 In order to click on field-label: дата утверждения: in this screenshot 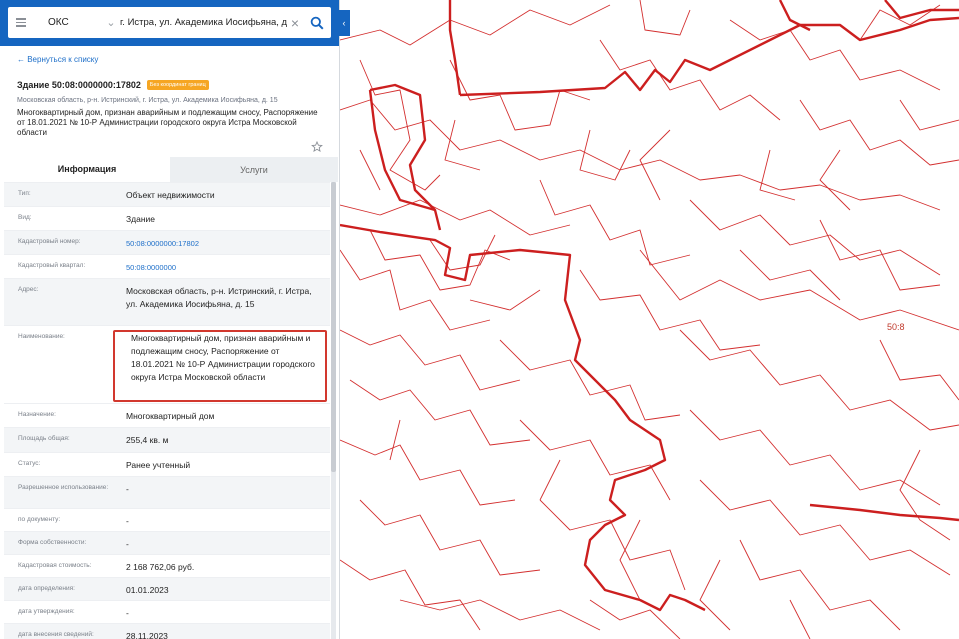, I will do `click(46, 611)`.